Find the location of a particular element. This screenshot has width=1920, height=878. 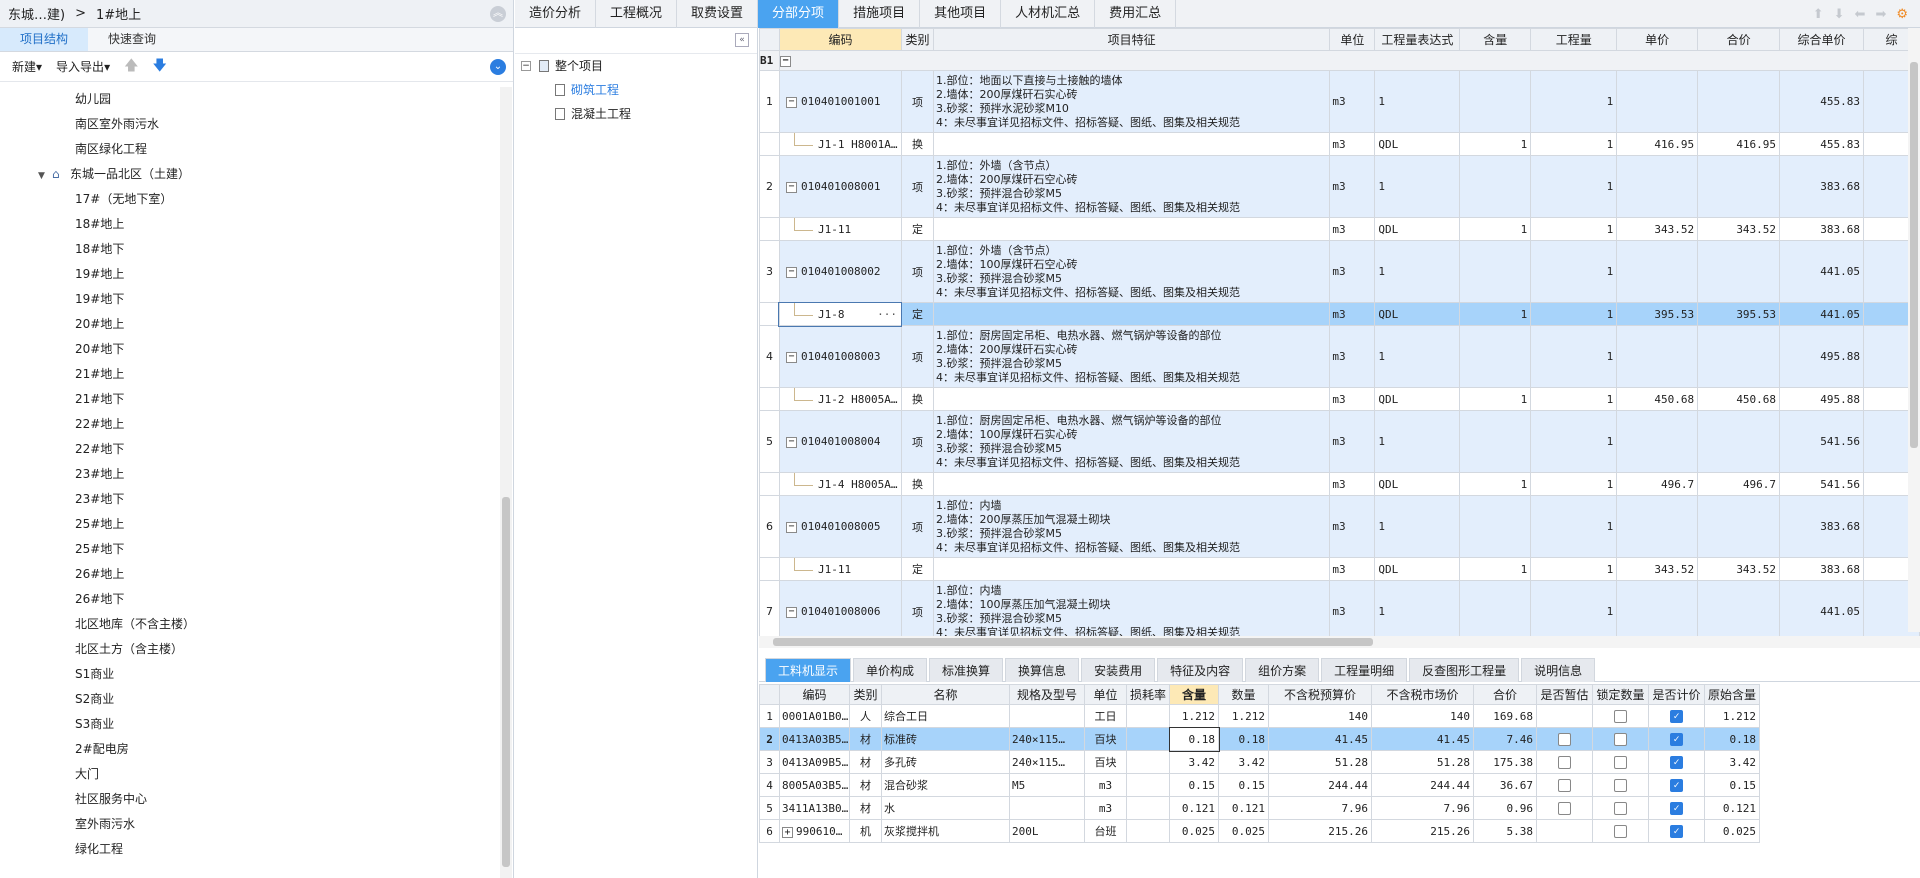

comp-cell: 441.05 is located at coordinates (1821, 271).